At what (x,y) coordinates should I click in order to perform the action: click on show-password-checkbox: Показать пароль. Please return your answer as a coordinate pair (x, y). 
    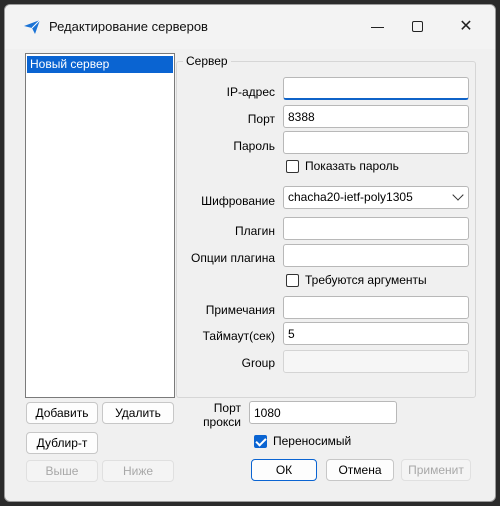
    Looking at the image, I should click on (342, 166).